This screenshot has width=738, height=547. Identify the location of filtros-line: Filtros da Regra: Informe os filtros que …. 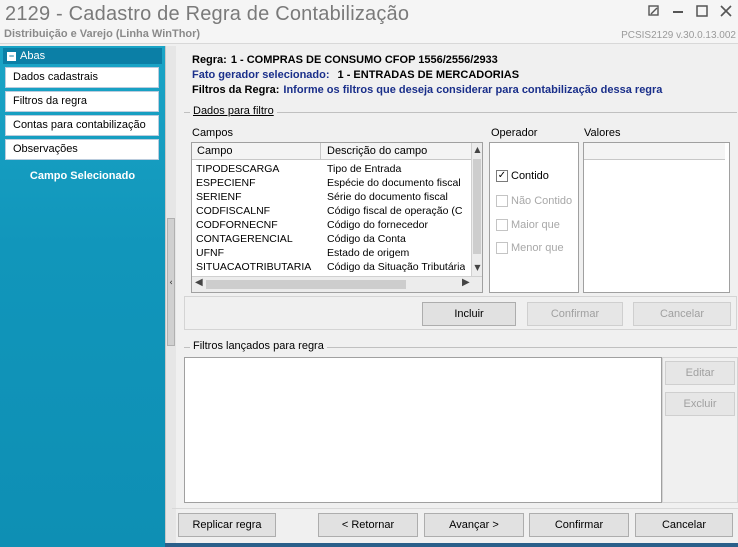
(427, 90).